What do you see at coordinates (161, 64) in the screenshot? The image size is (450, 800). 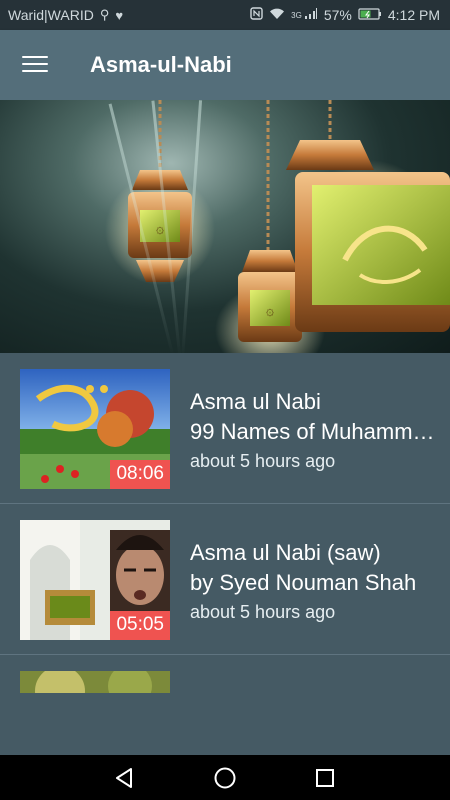 I see `page-title: Asma-ul-Nabi` at bounding box center [161, 64].